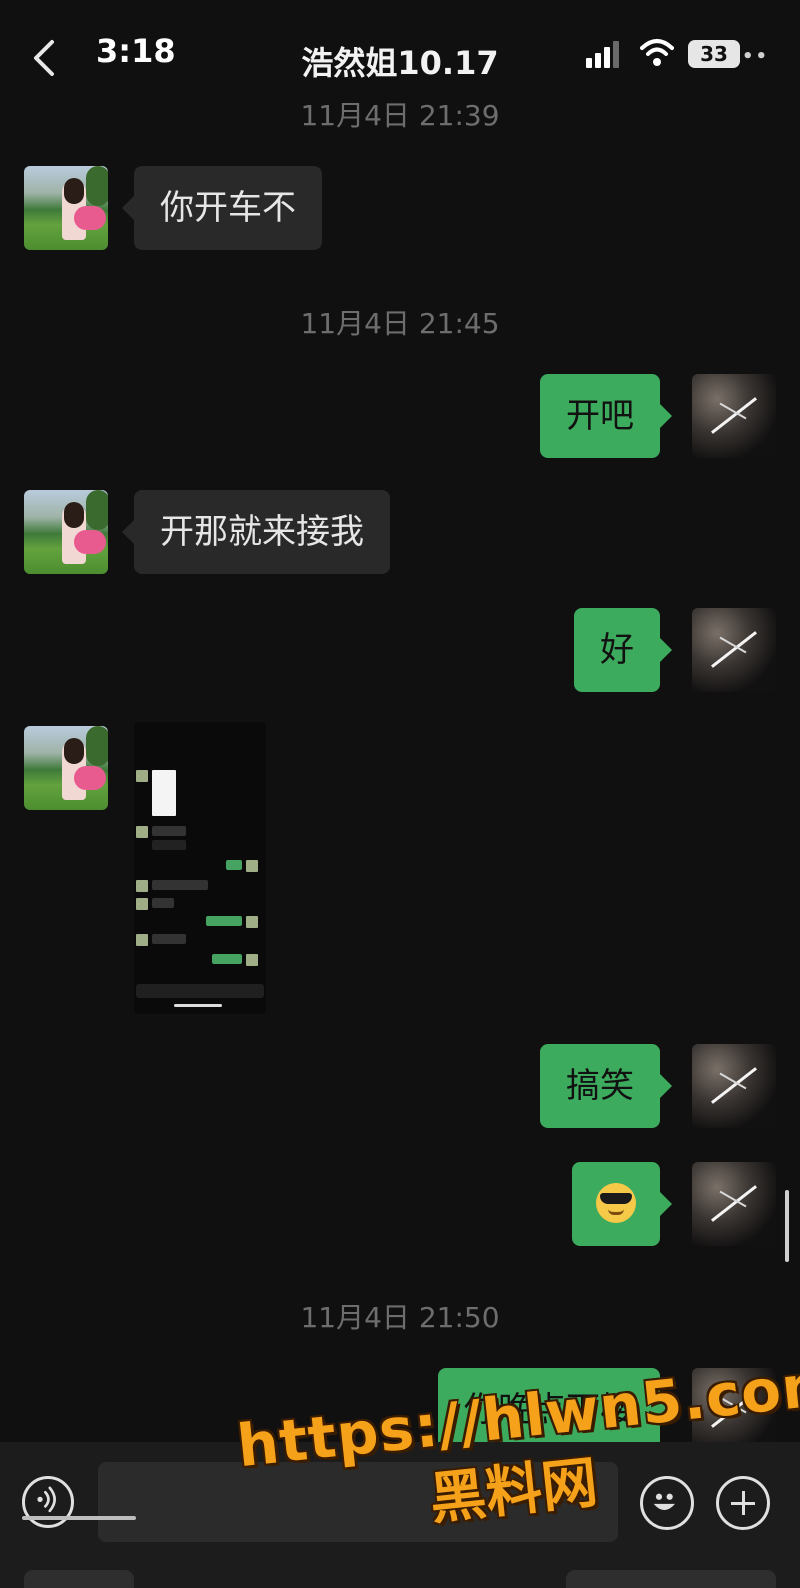 Image resolution: width=800 pixels, height=1588 pixels. Describe the element at coordinates (714, 54) in the screenshot. I see `battery-icon: 33` at that location.